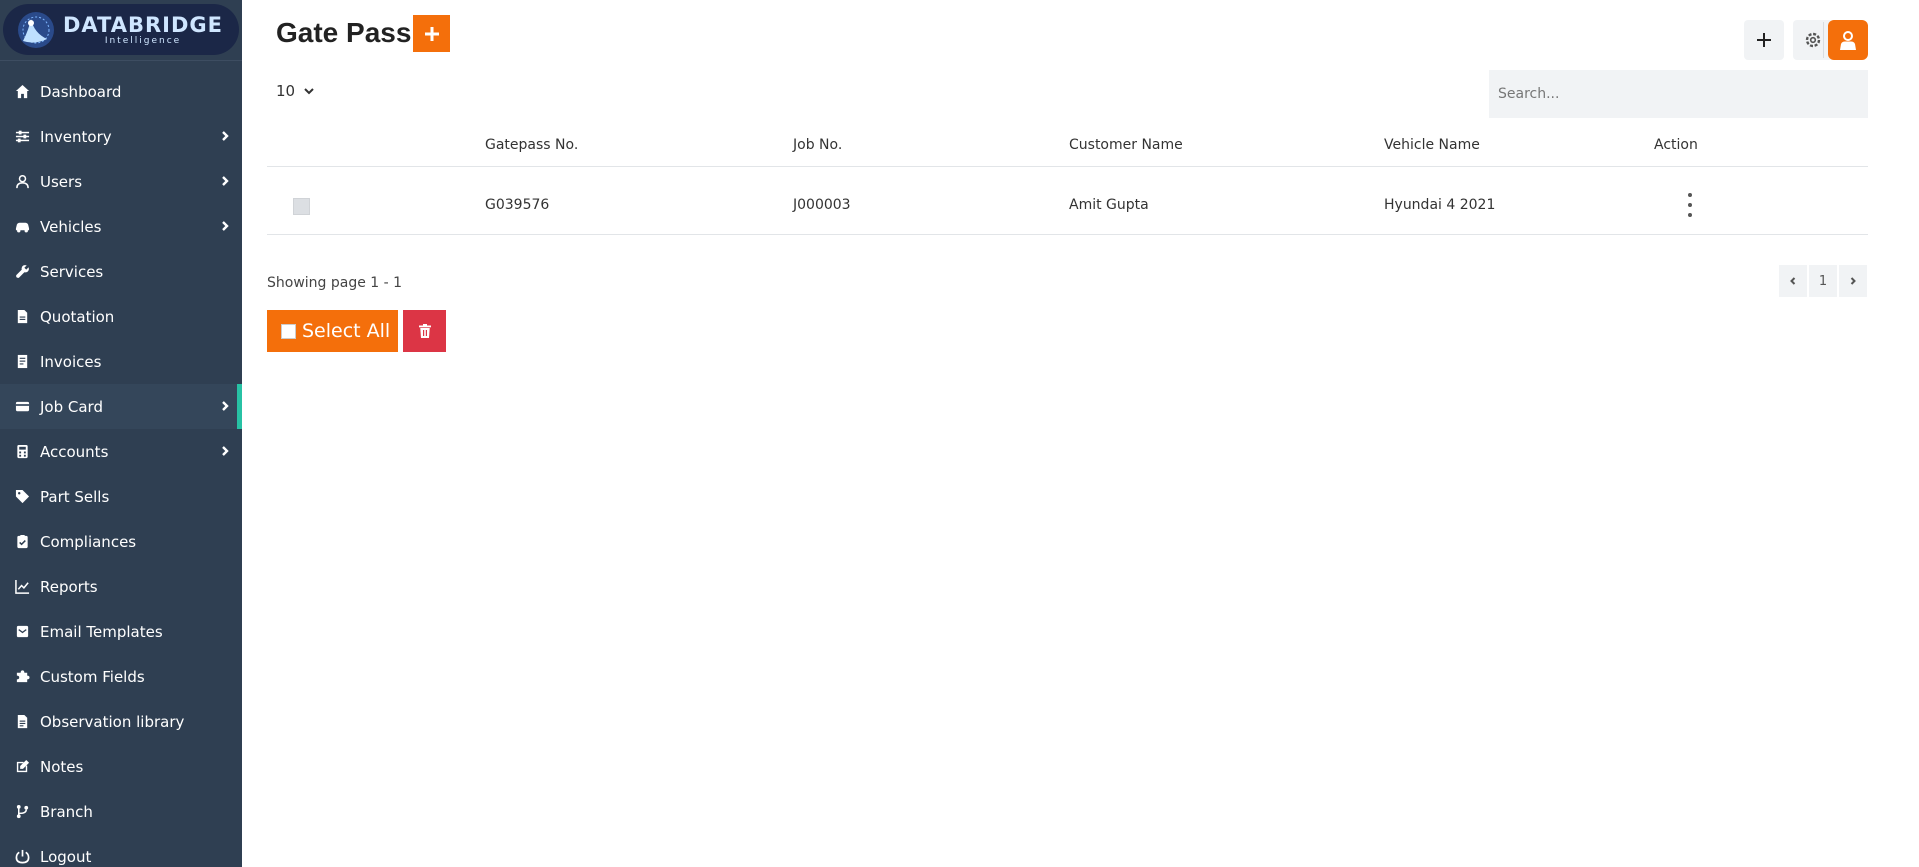 This screenshot has width=1919, height=867. I want to click on sidebar-item-label: Accounts, so click(74, 451).